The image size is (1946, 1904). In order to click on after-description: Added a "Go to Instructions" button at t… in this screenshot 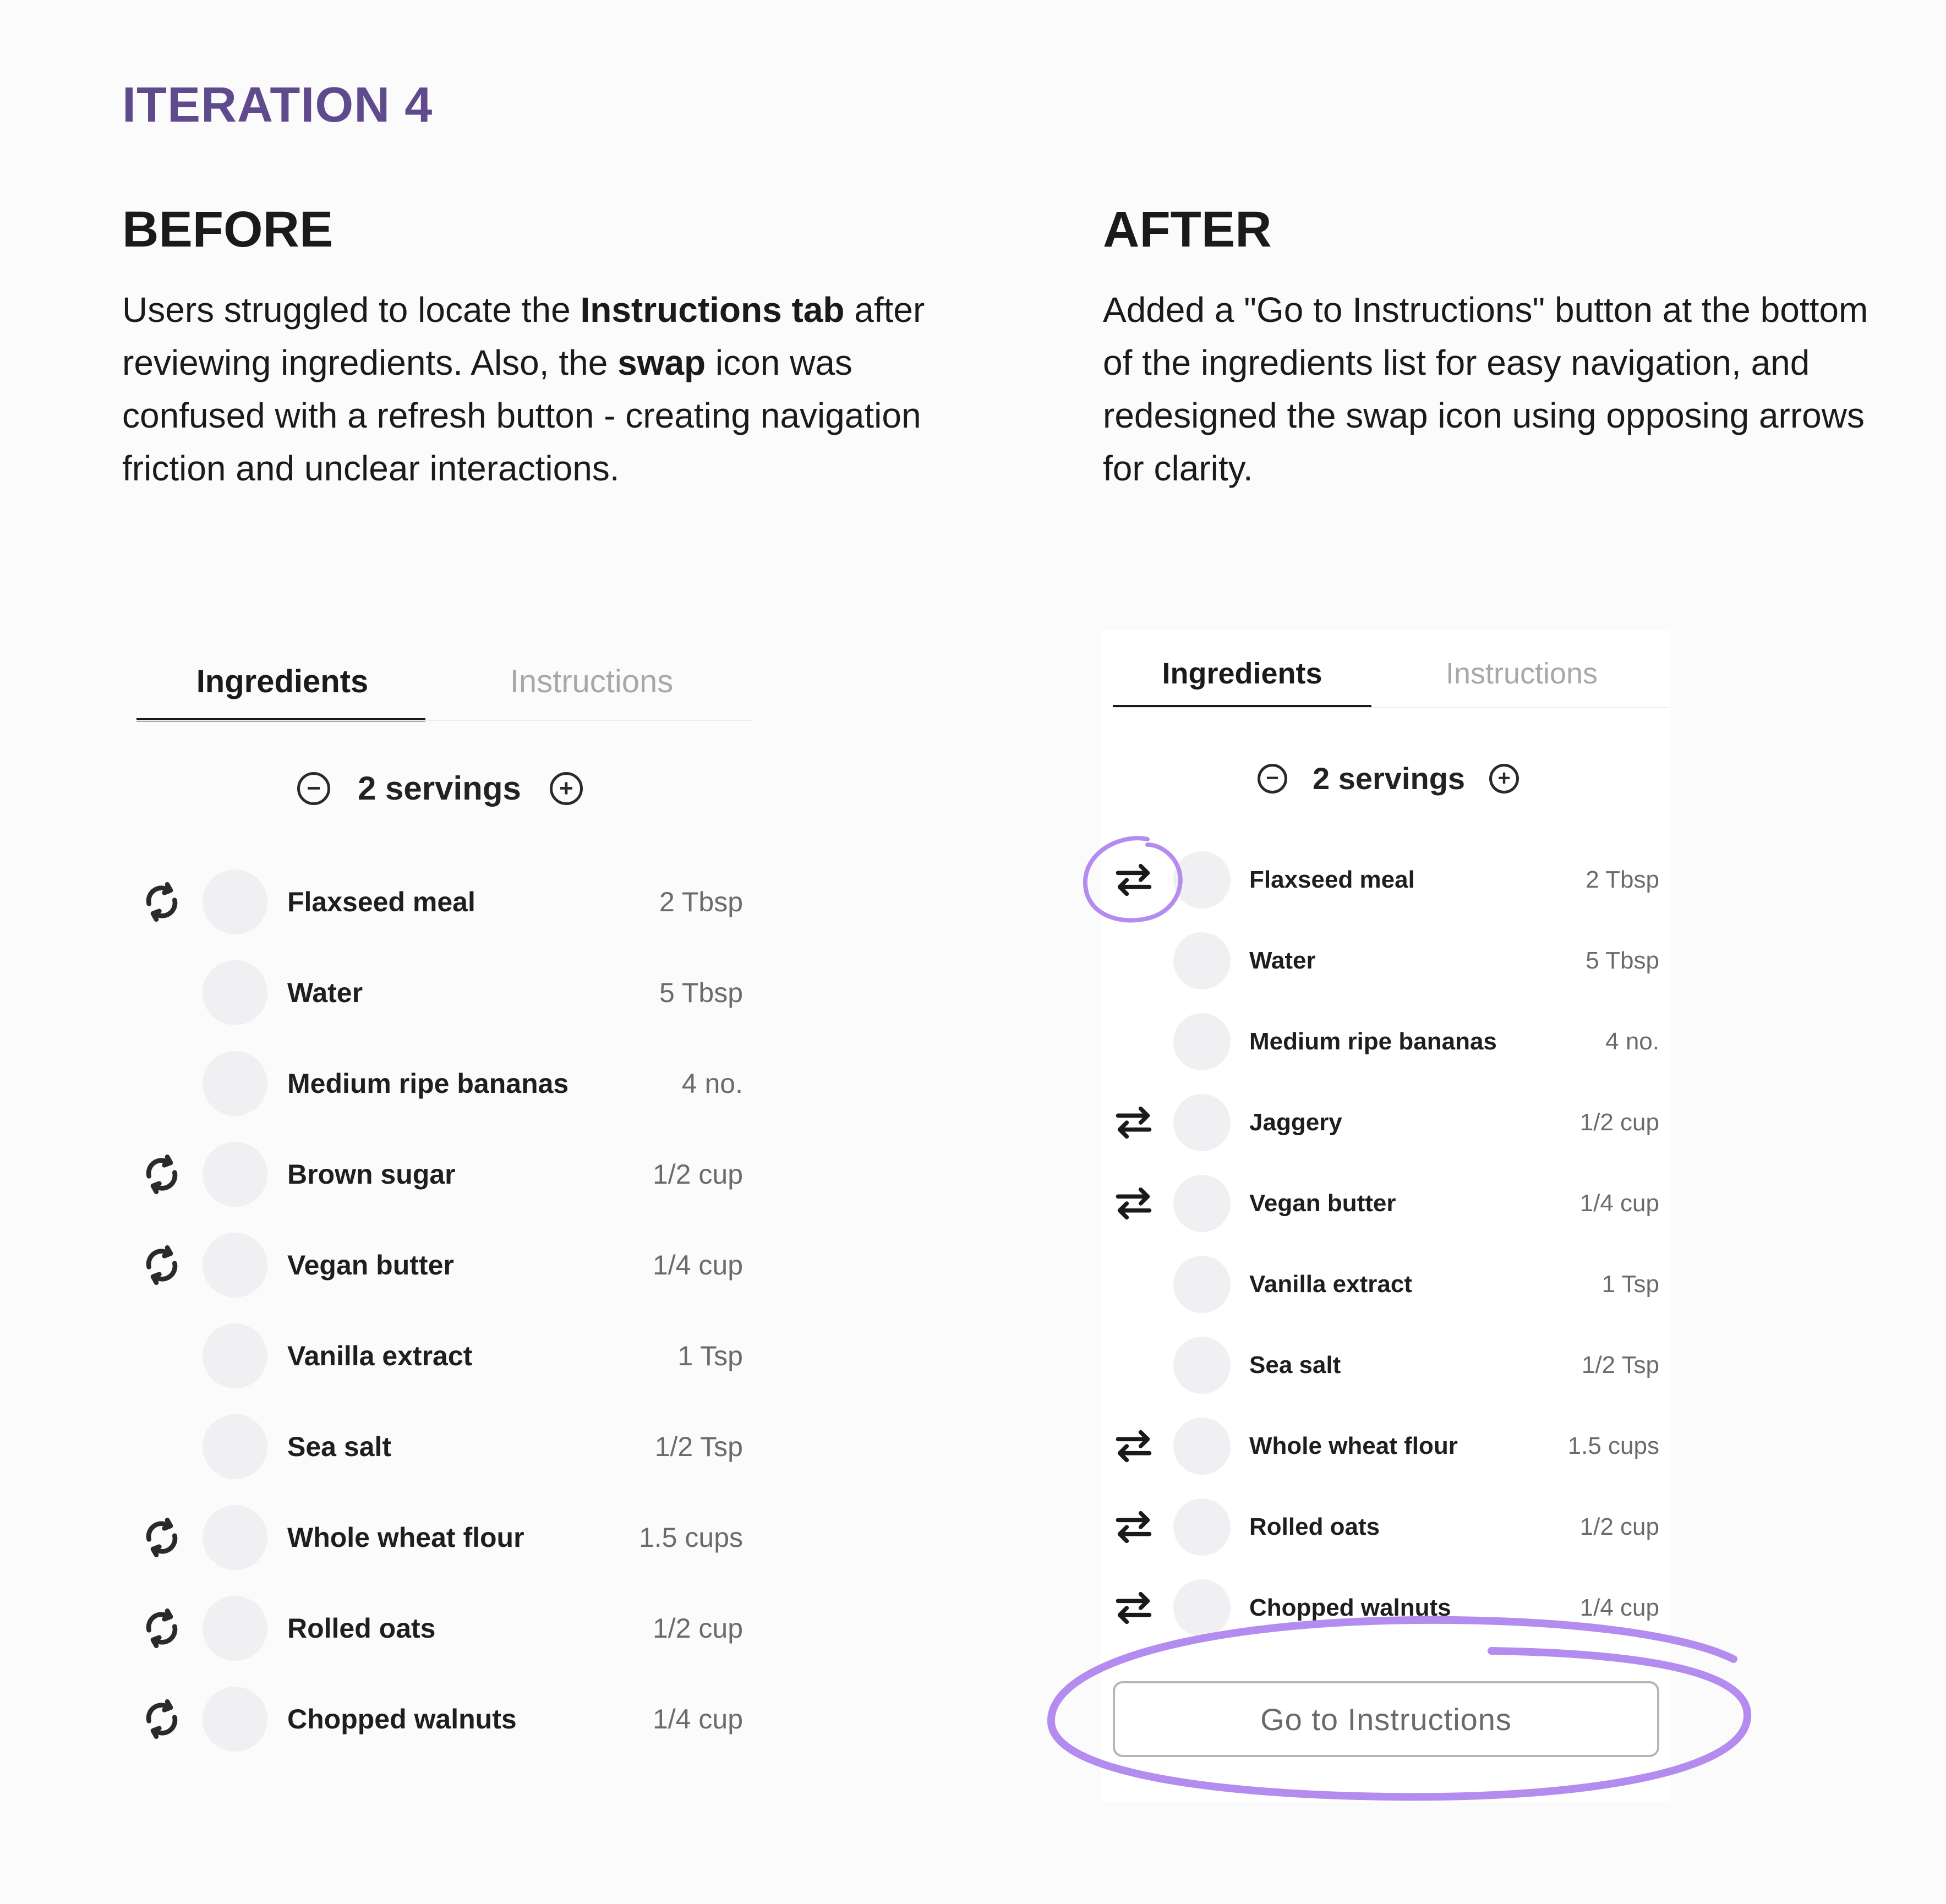, I will do `click(1486, 389)`.